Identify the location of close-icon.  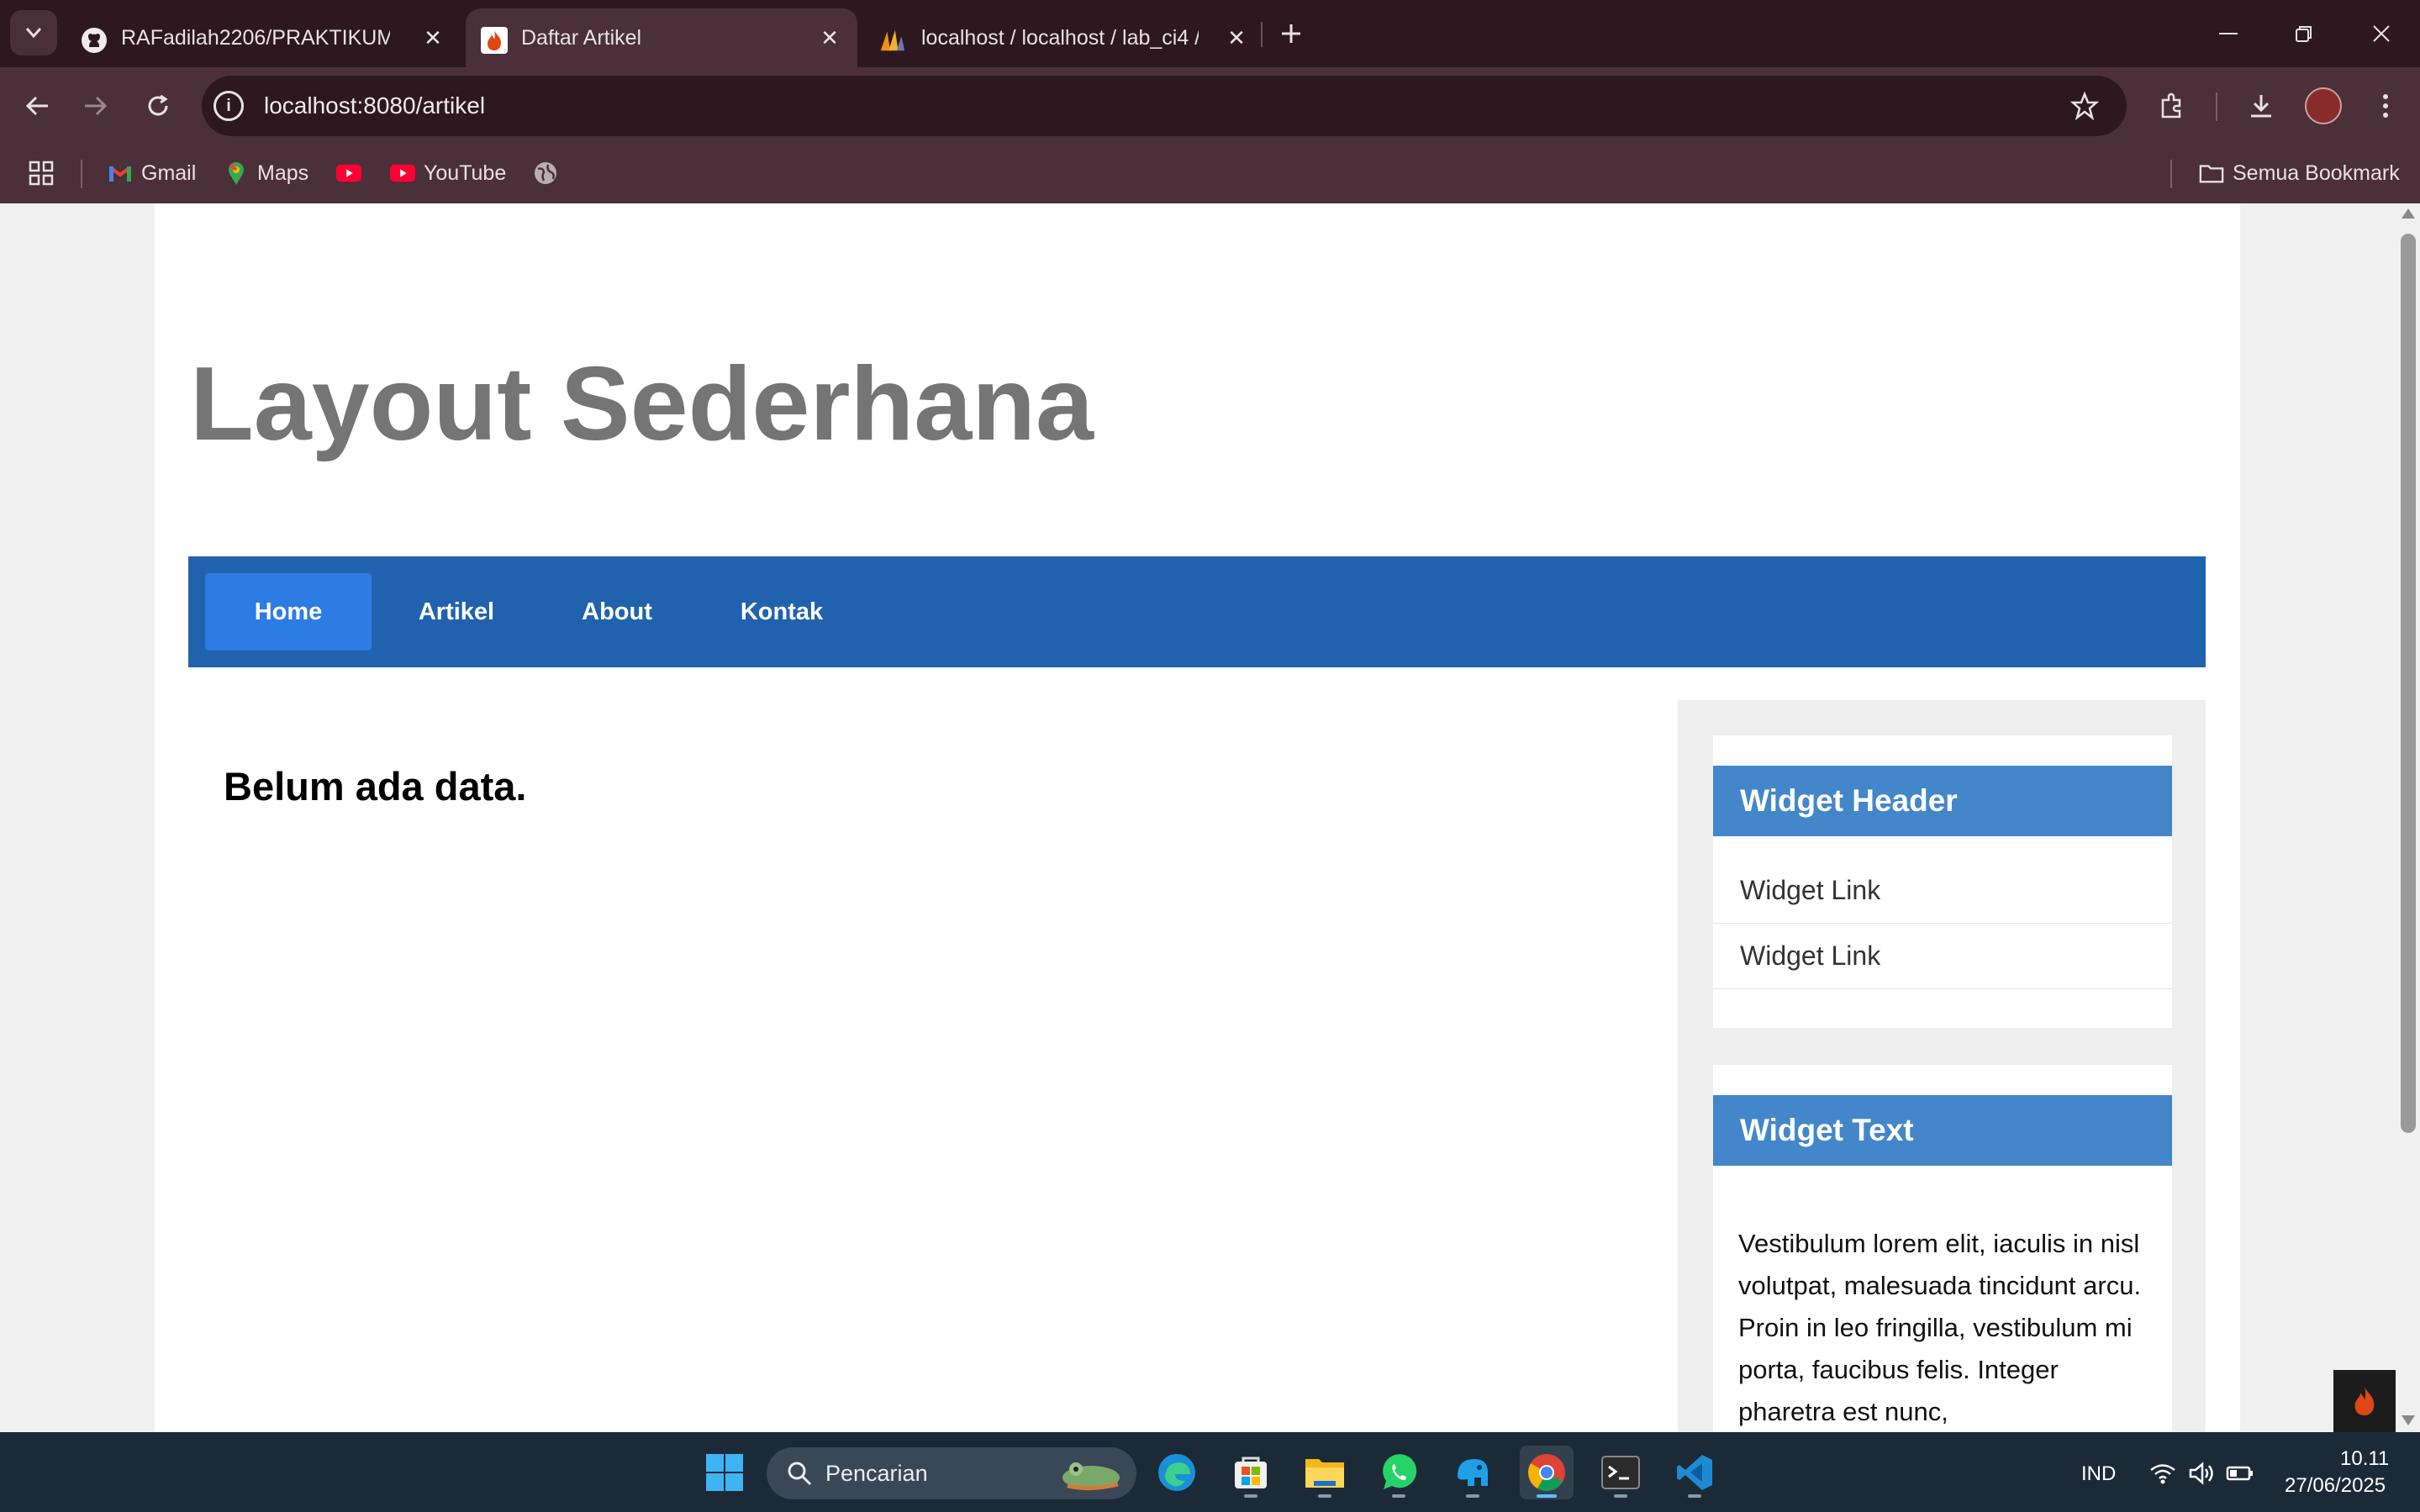
(2381, 33).